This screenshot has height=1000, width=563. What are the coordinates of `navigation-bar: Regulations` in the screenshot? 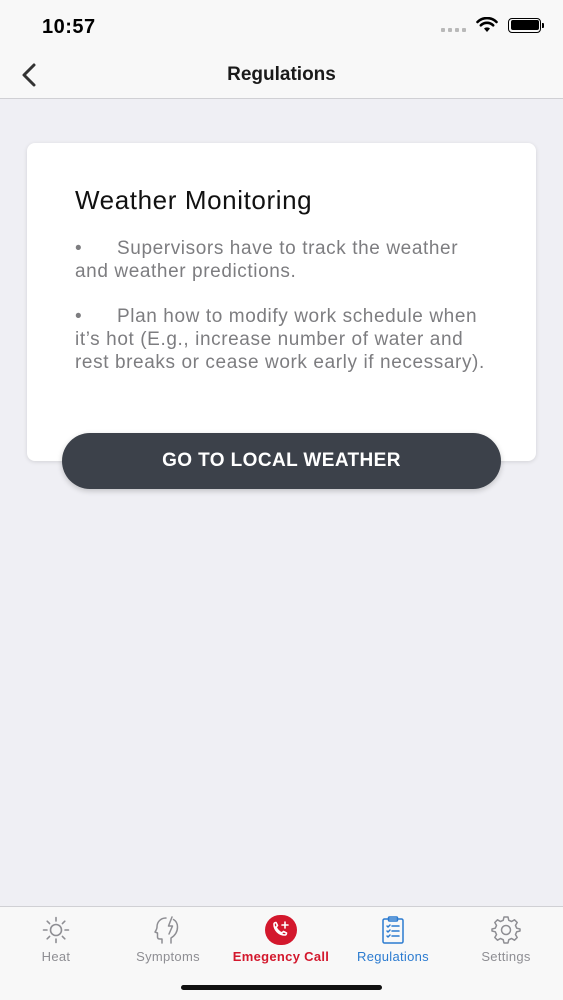 It's located at (281, 75).